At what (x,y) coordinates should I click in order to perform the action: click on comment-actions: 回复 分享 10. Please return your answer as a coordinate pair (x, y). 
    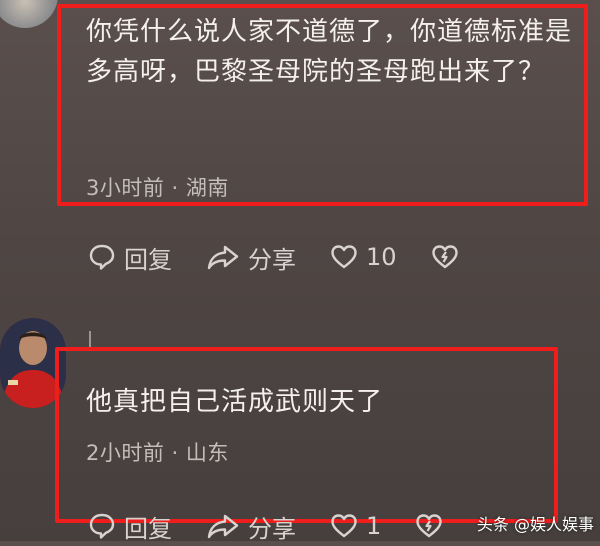
    Looking at the image, I should click on (294, 257).